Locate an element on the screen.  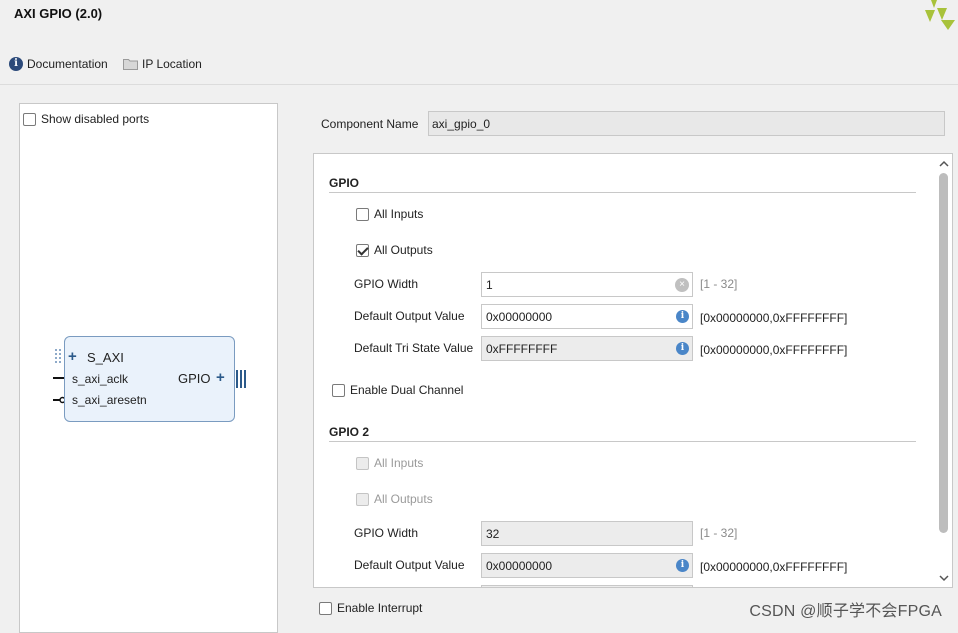
gpio2-all-inputs-label: All Inputs is located at coordinates (399, 463).